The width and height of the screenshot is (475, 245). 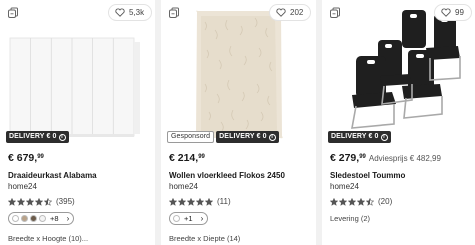 I want to click on rating: (11), so click(x=240, y=201).